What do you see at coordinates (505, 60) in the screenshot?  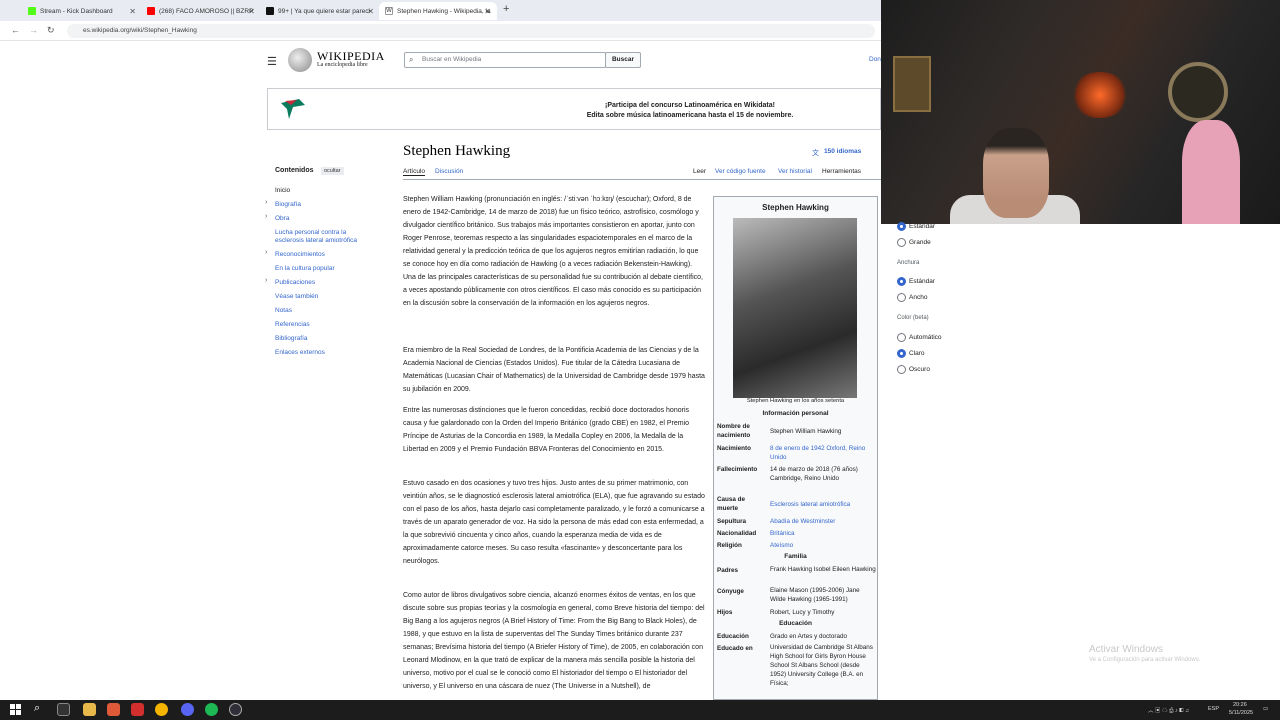 I see `search-input: Buscar en Wikipedia` at bounding box center [505, 60].